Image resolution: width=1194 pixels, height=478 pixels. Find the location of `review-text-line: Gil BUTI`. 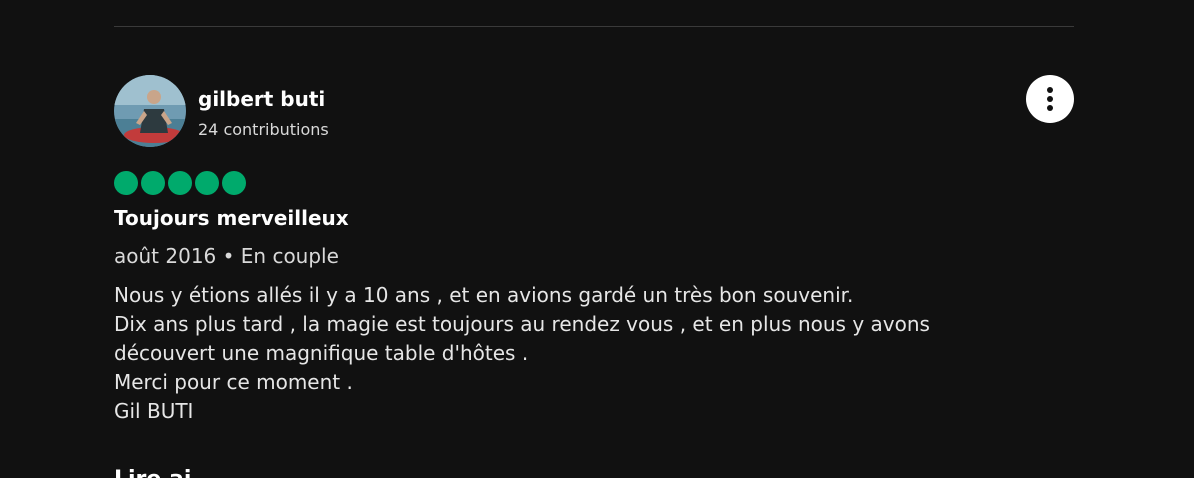

review-text-line: Gil BUTI is located at coordinates (154, 411).